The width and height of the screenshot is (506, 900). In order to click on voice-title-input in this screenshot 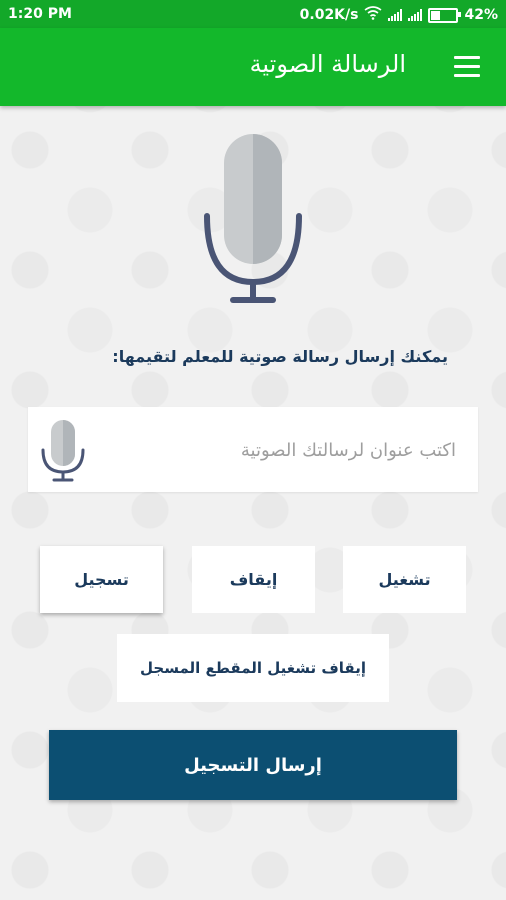, I will do `click(286, 450)`.